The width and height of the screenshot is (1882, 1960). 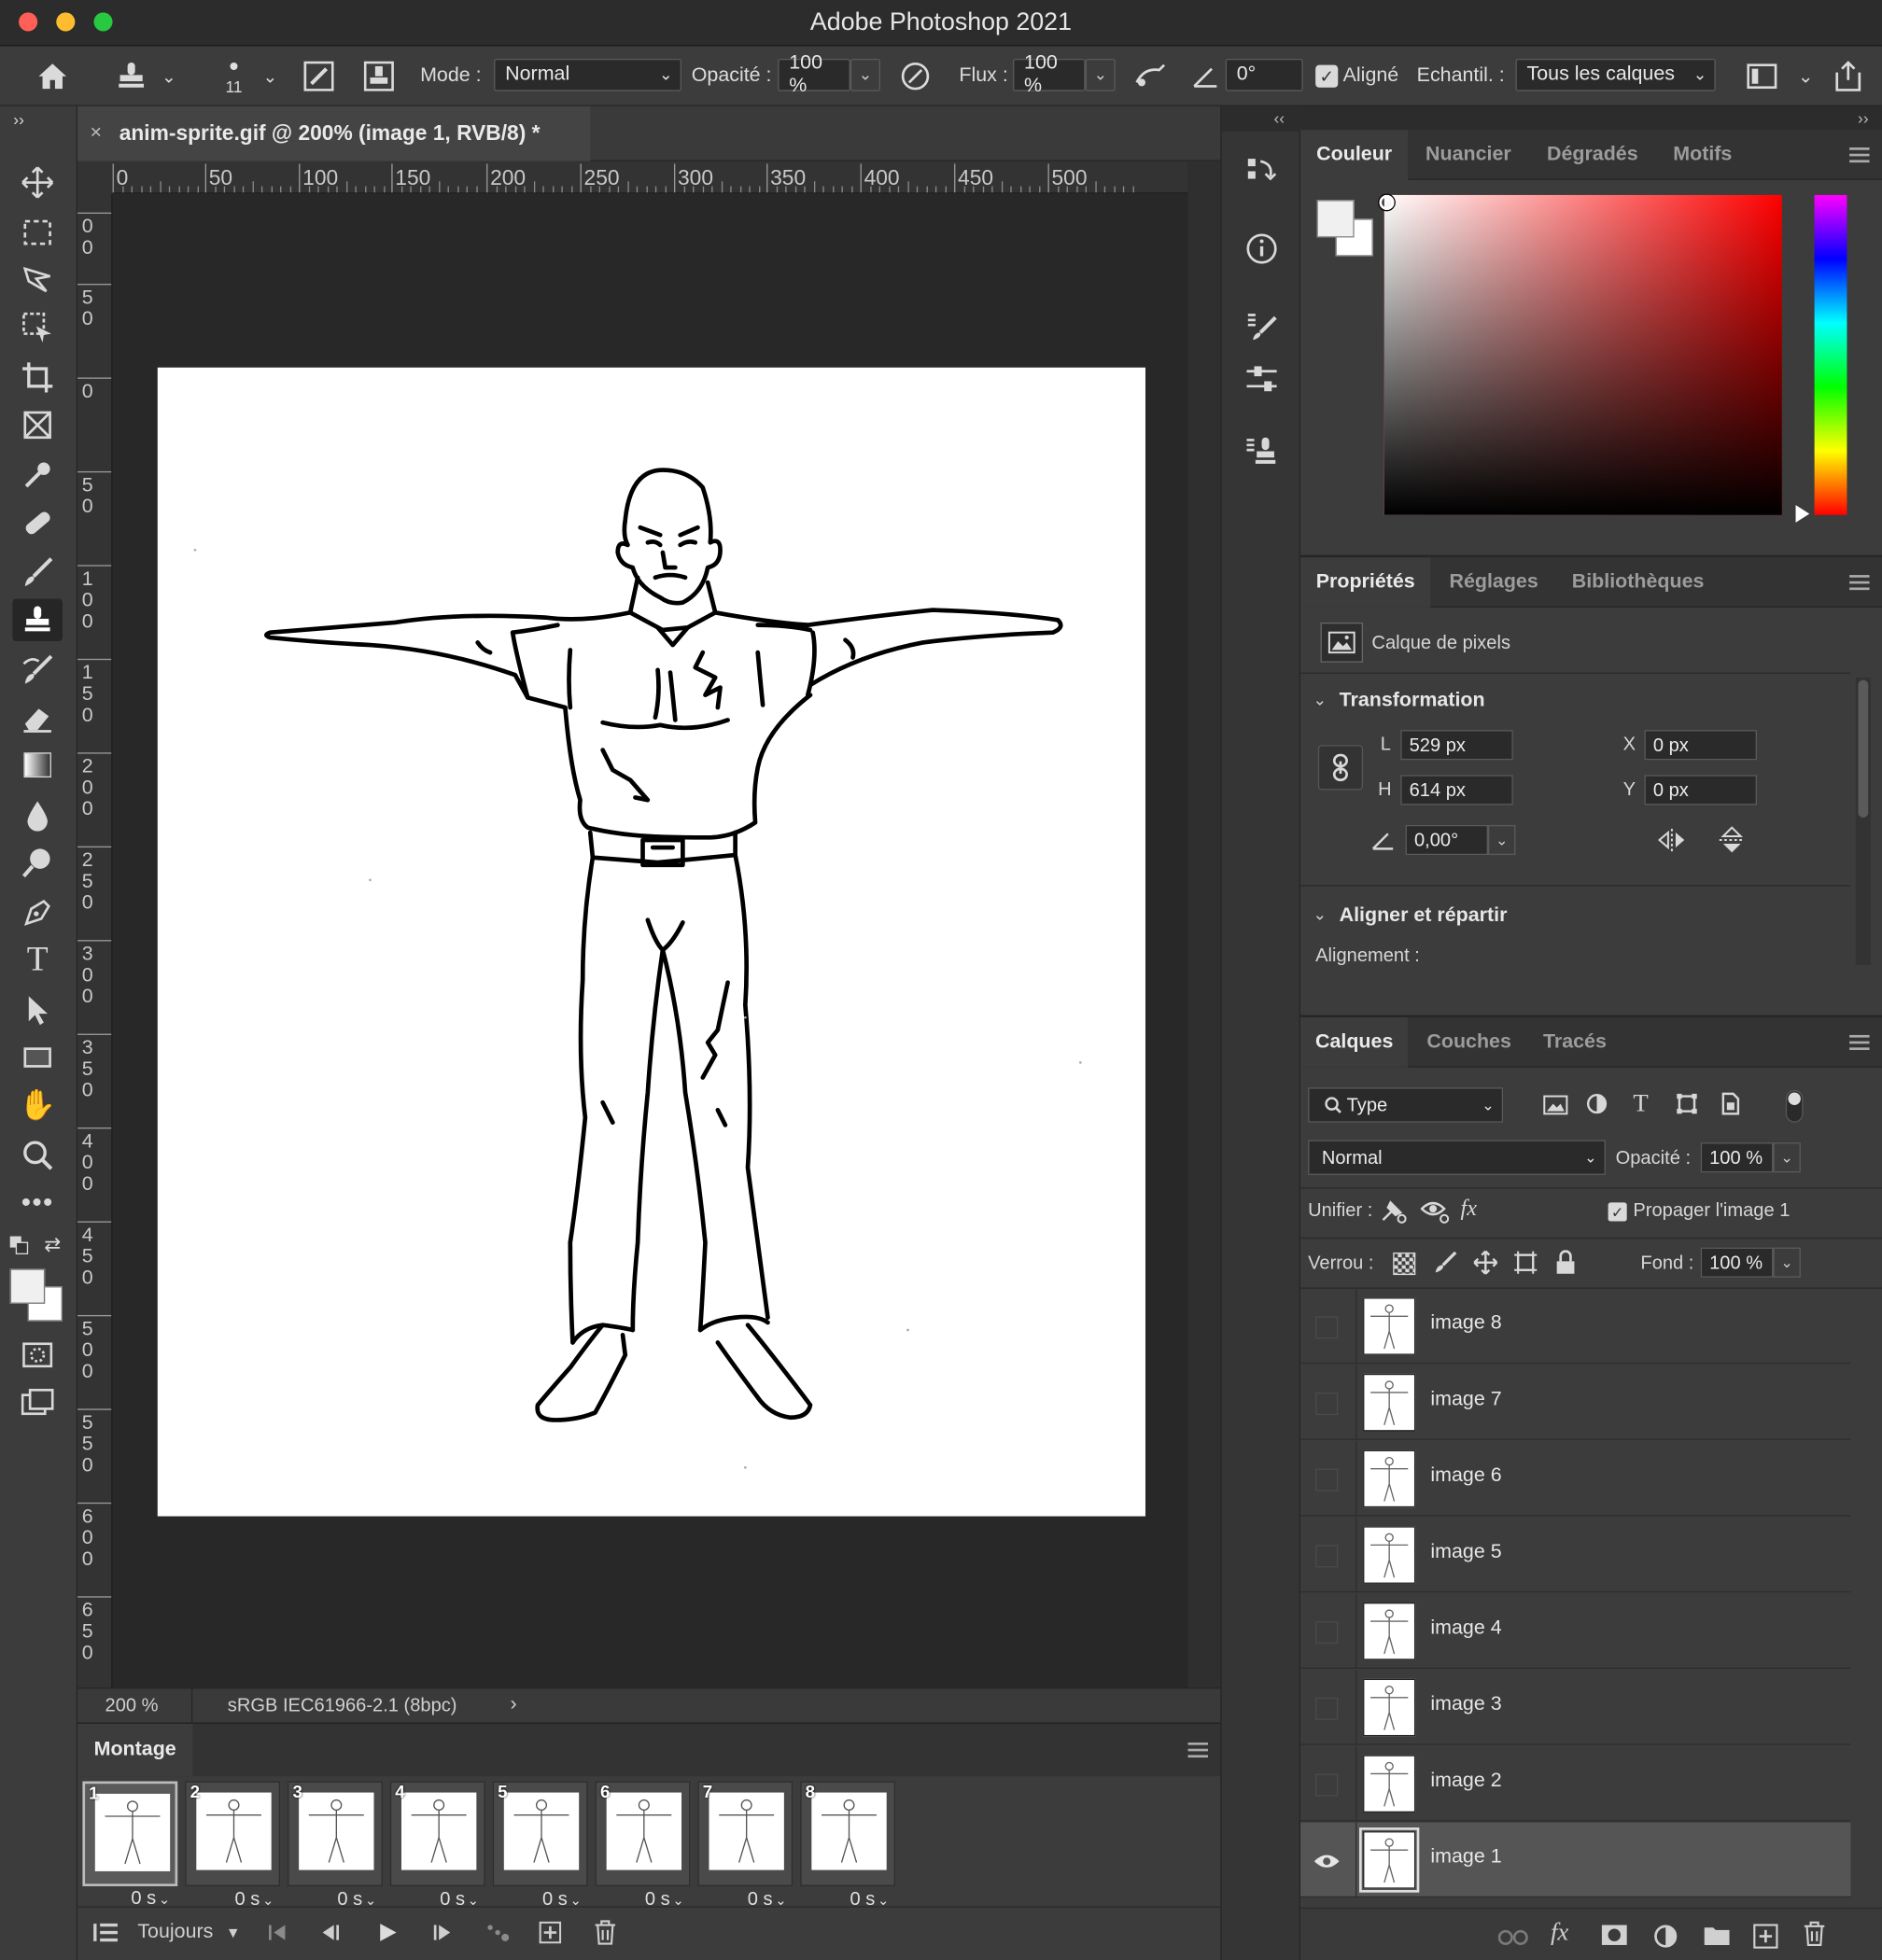 I want to click on clone-stamp-icon, so click(x=131, y=76).